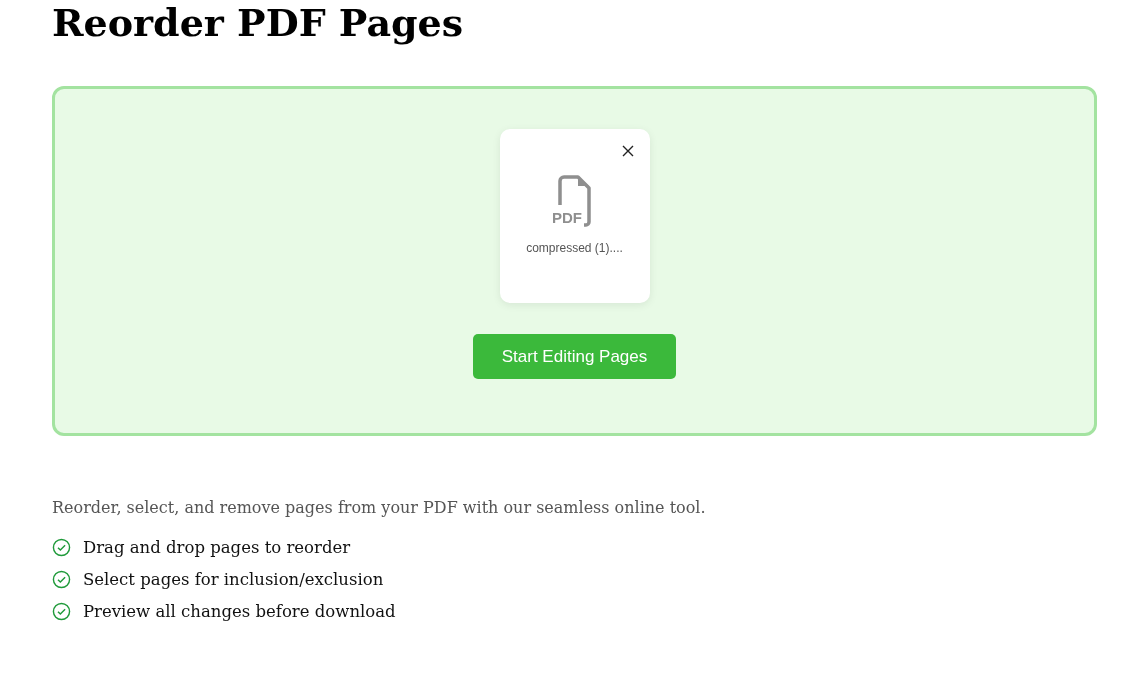 The image size is (1126, 678). What do you see at coordinates (233, 579) in the screenshot?
I see `feature-text: Select pages for inclusion/exclusion` at bounding box center [233, 579].